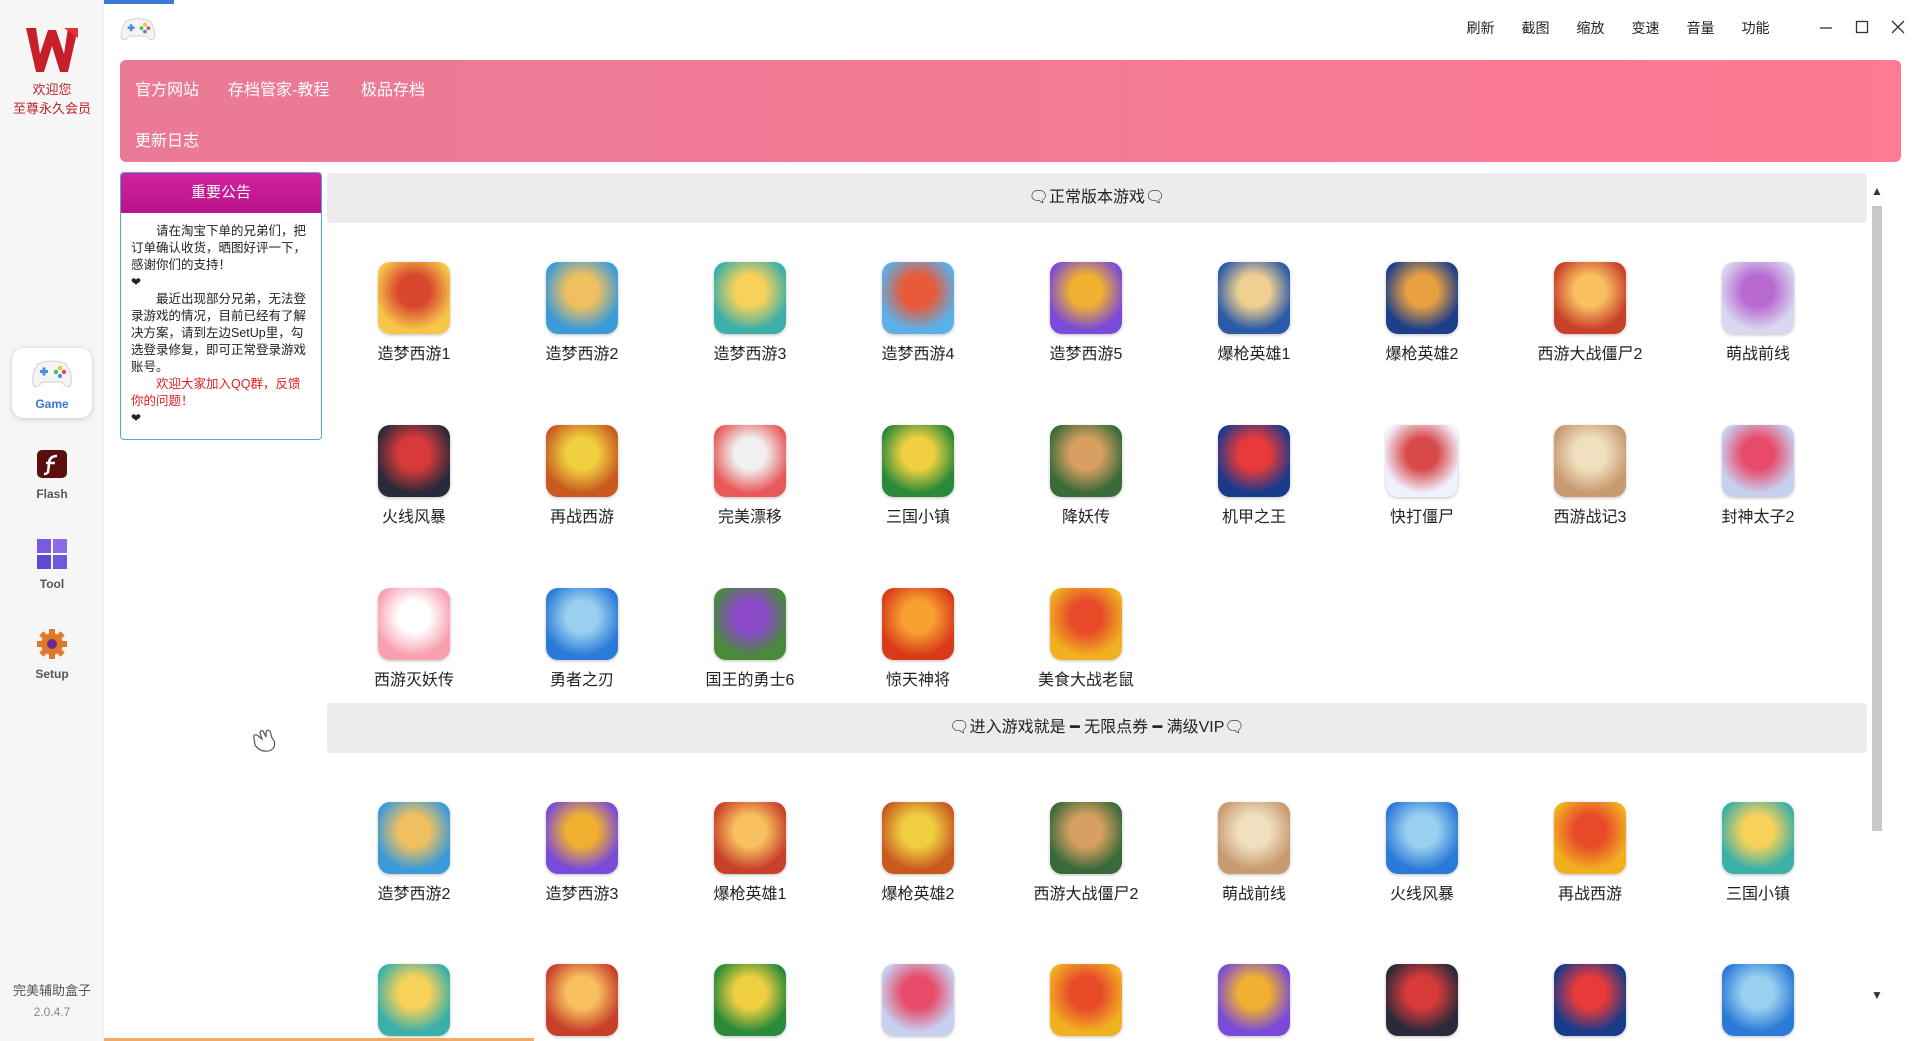  What do you see at coordinates (918, 354) in the screenshot?
I see `game-name: 造梦西游4` at bounding box center [918, 354].